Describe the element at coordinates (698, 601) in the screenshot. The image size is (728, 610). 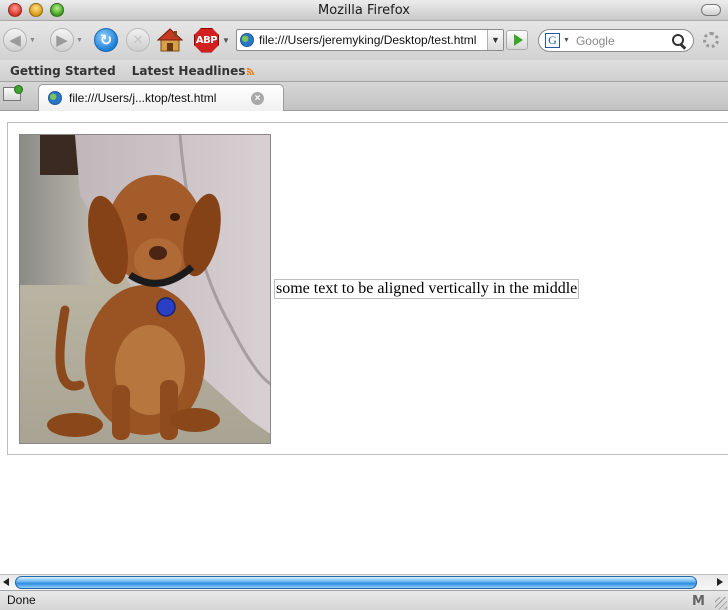
I see `gmail-notifier-icon: M` at that location.